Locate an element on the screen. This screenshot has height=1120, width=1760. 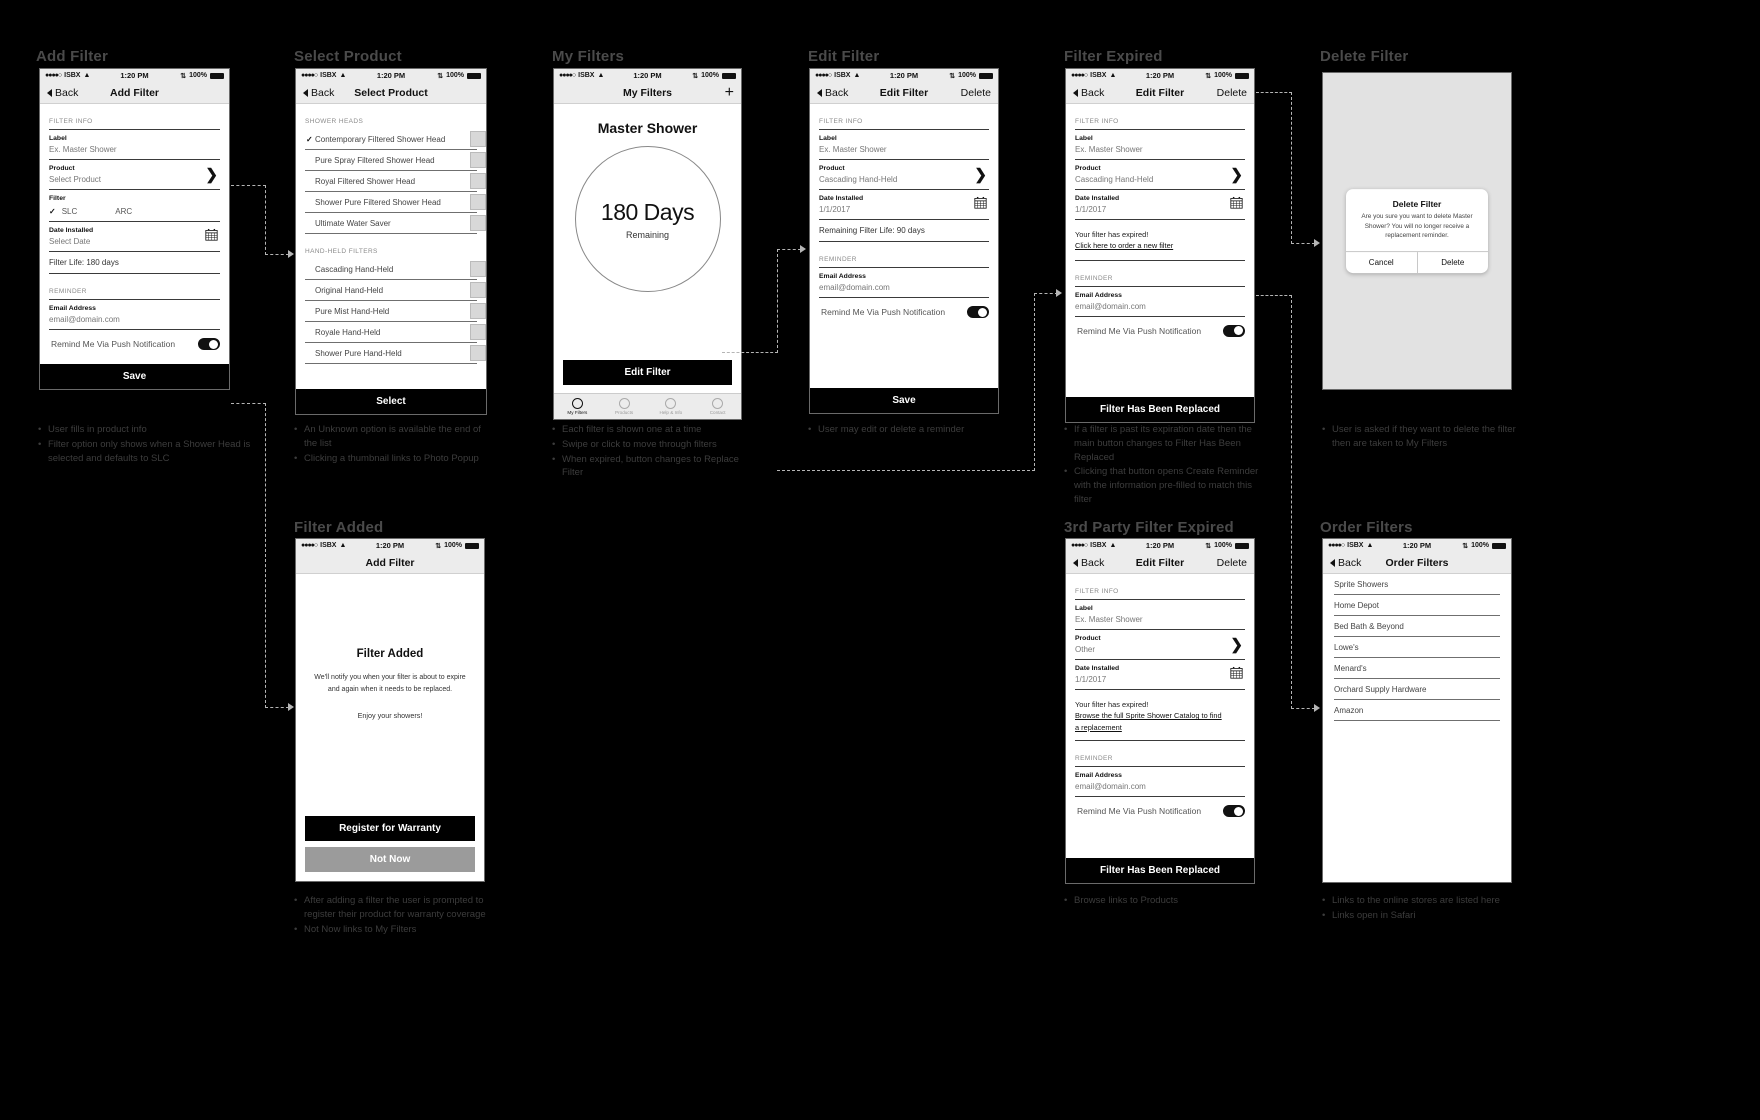
connector-segment is located at coordinates (789, 249).